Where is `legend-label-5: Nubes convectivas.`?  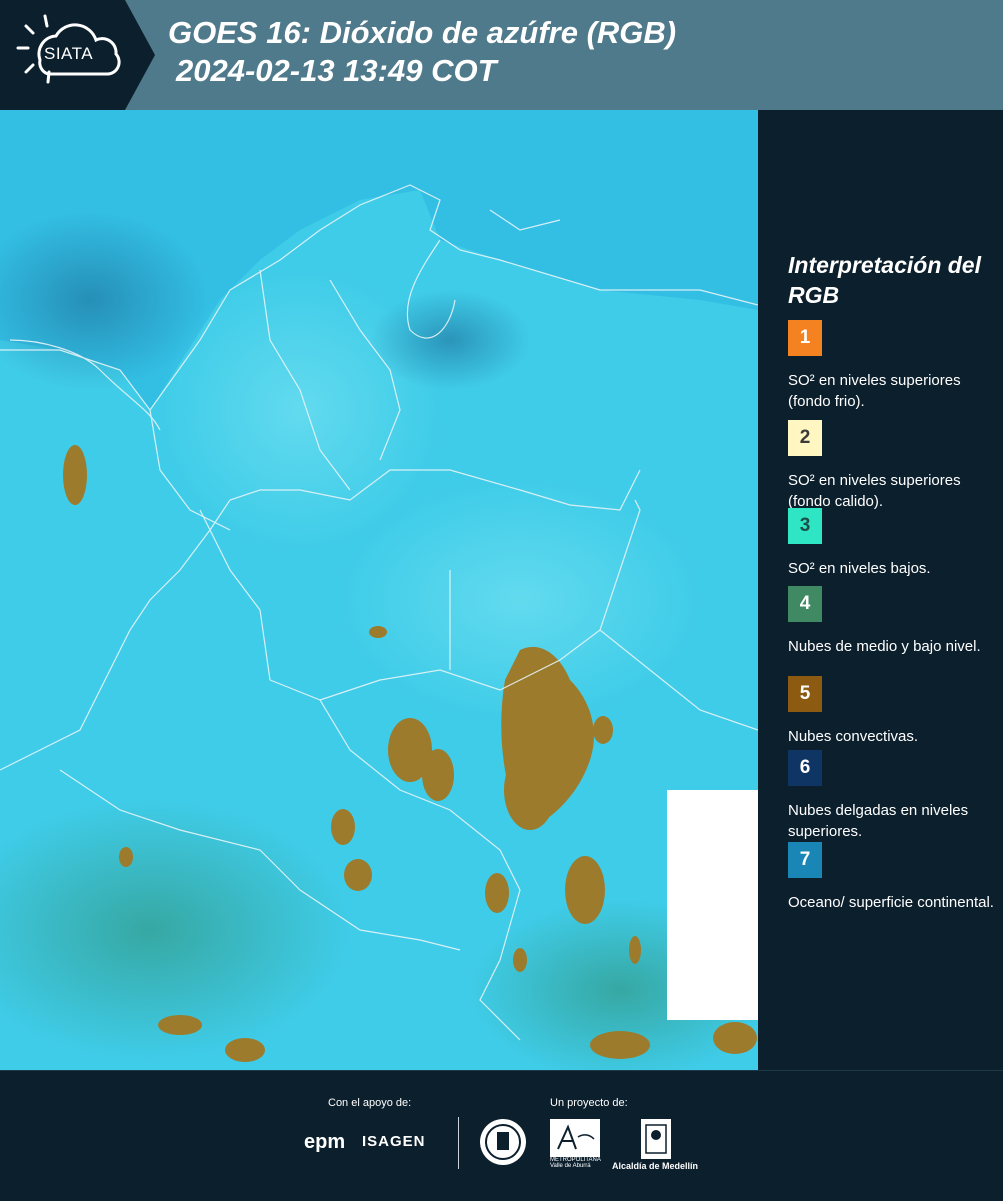 legend-label-5: Nubes convectivas. is located at coordinates (853, 736).